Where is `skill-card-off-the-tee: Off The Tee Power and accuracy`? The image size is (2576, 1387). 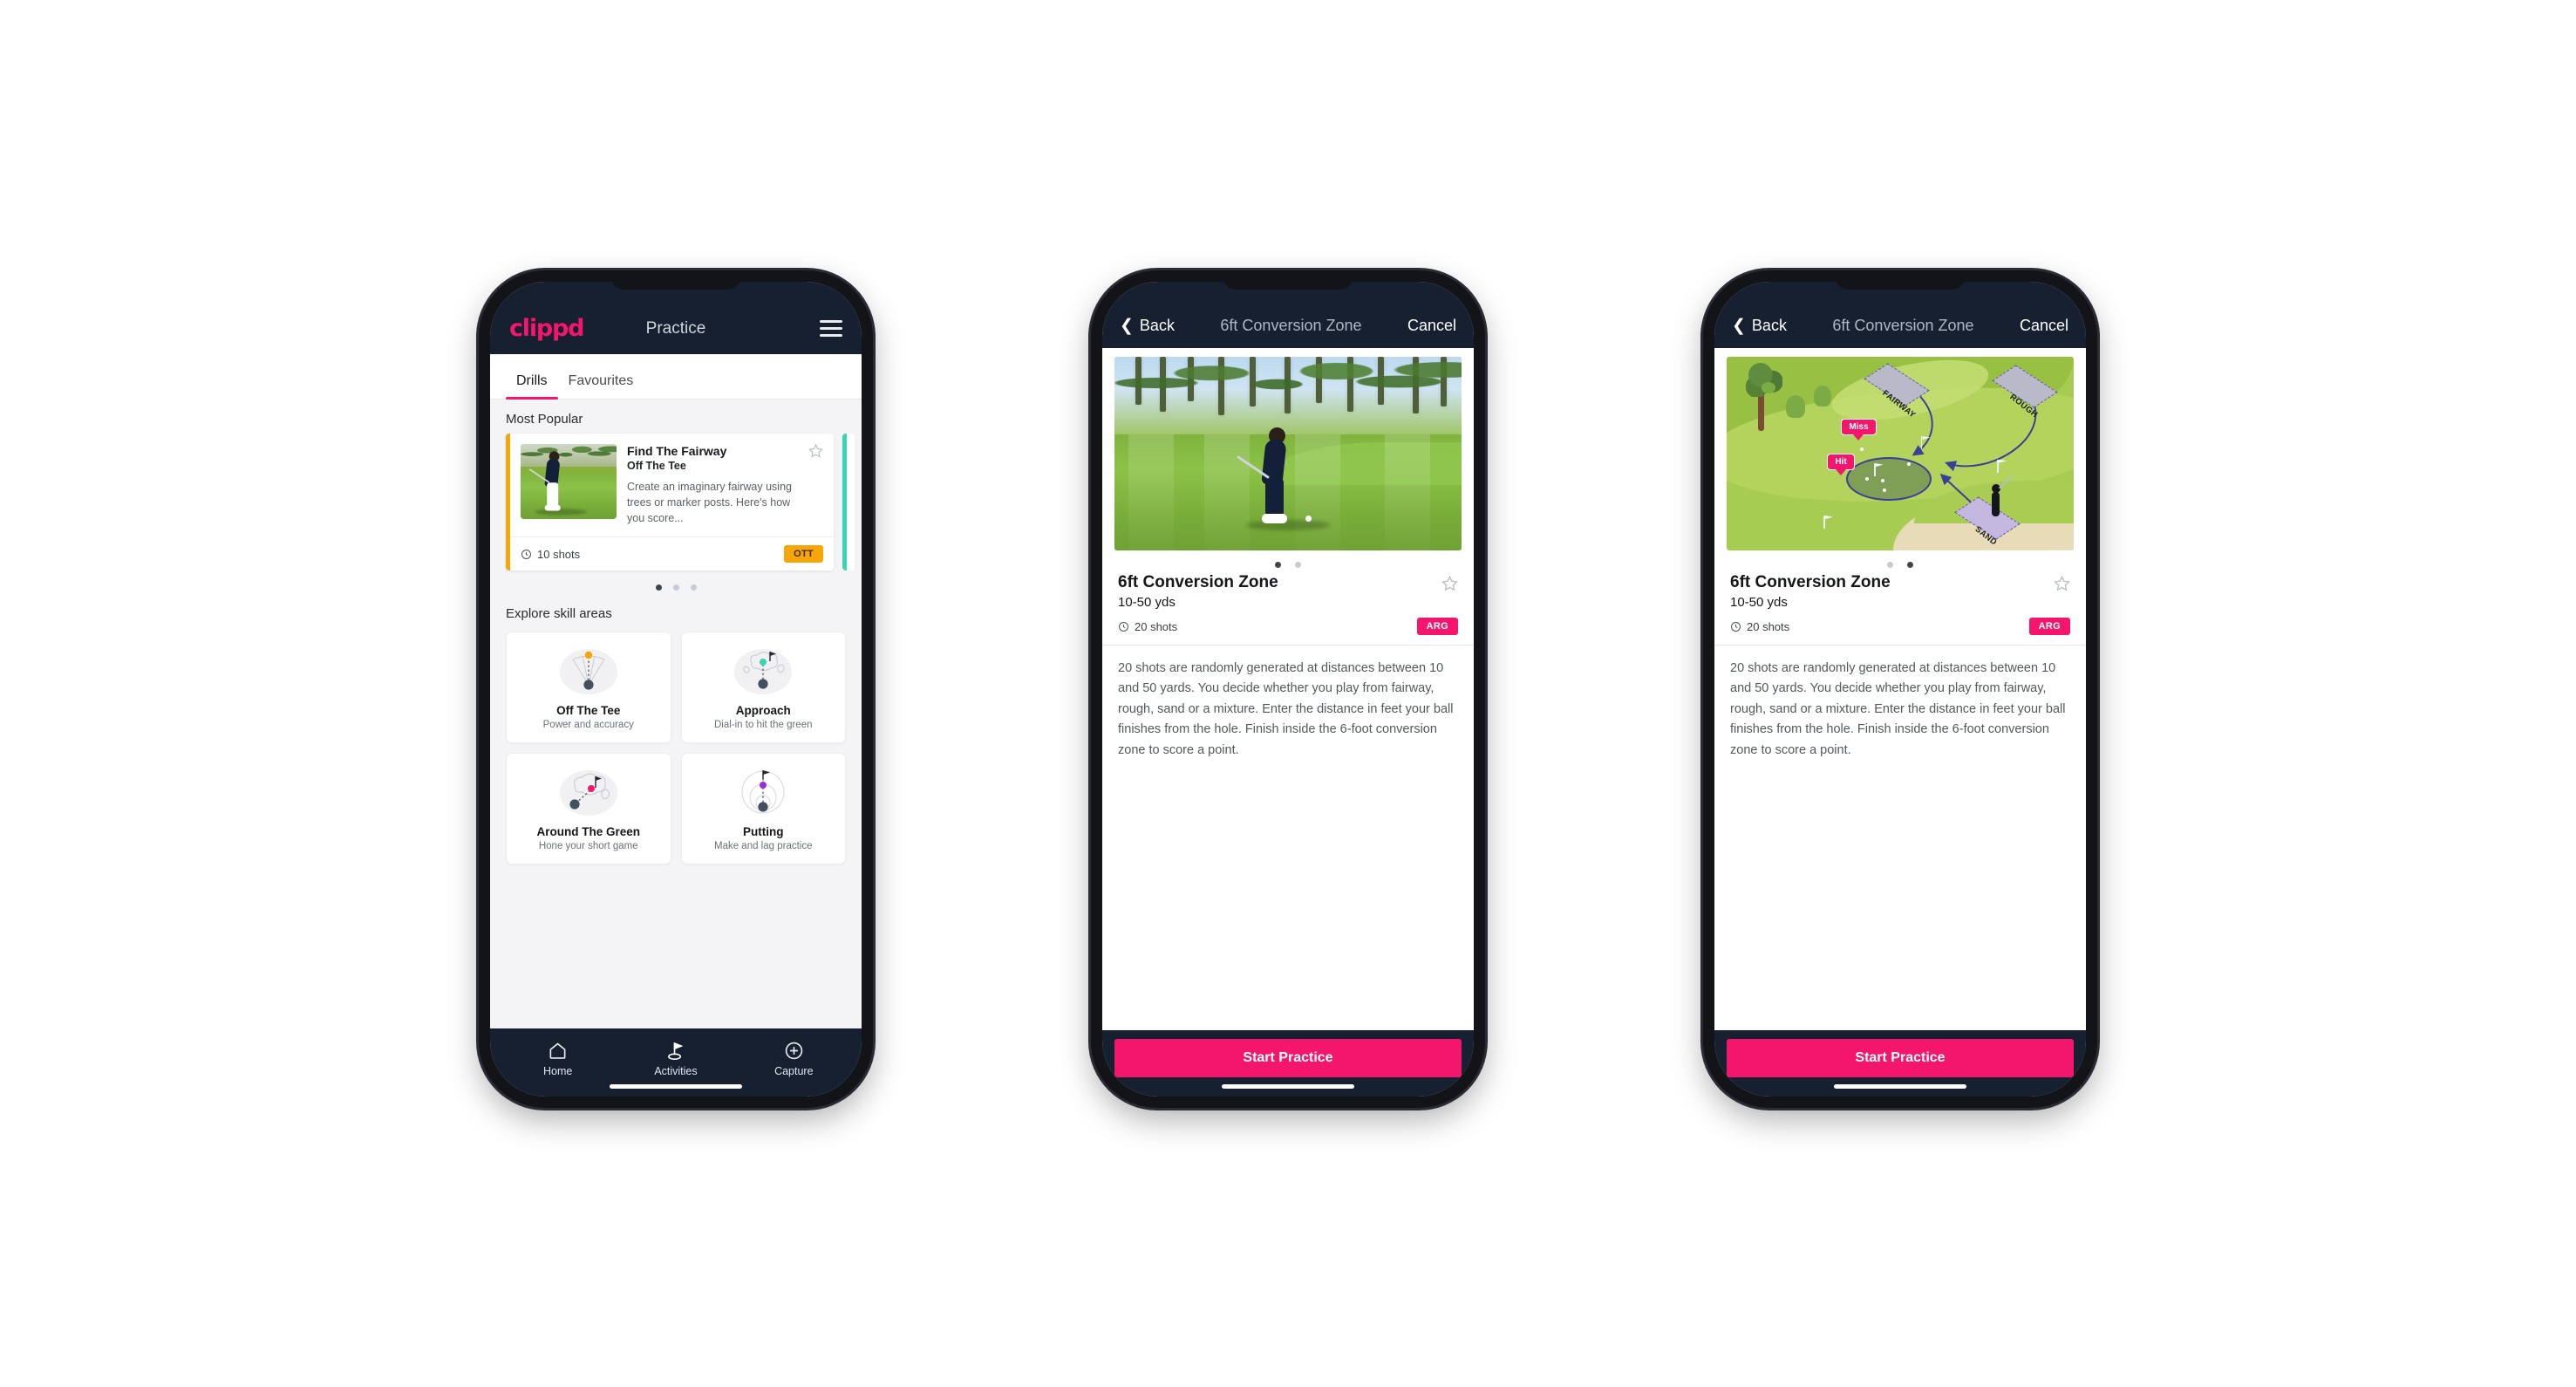 skill-card-off-the-tee: Off The Tee Power and accuracy is located at coordinates (588, 688).